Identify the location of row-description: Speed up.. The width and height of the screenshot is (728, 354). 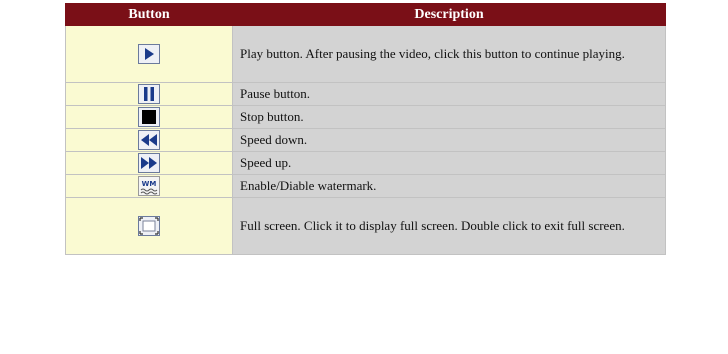
(449, 163).